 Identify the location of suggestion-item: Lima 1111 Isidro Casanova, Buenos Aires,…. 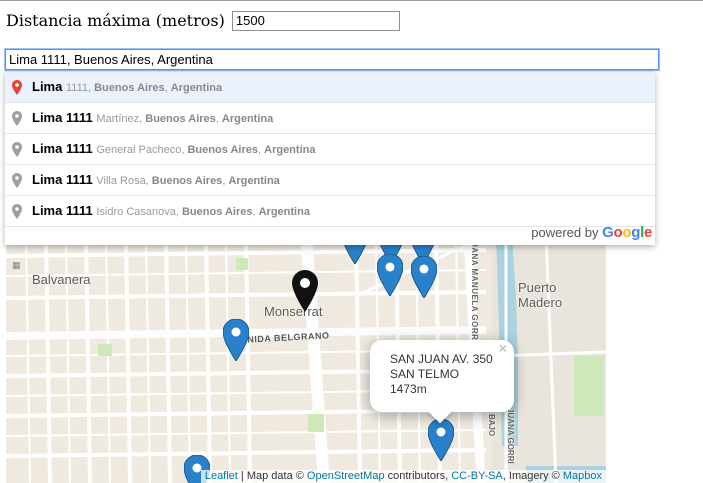
(330, 211).